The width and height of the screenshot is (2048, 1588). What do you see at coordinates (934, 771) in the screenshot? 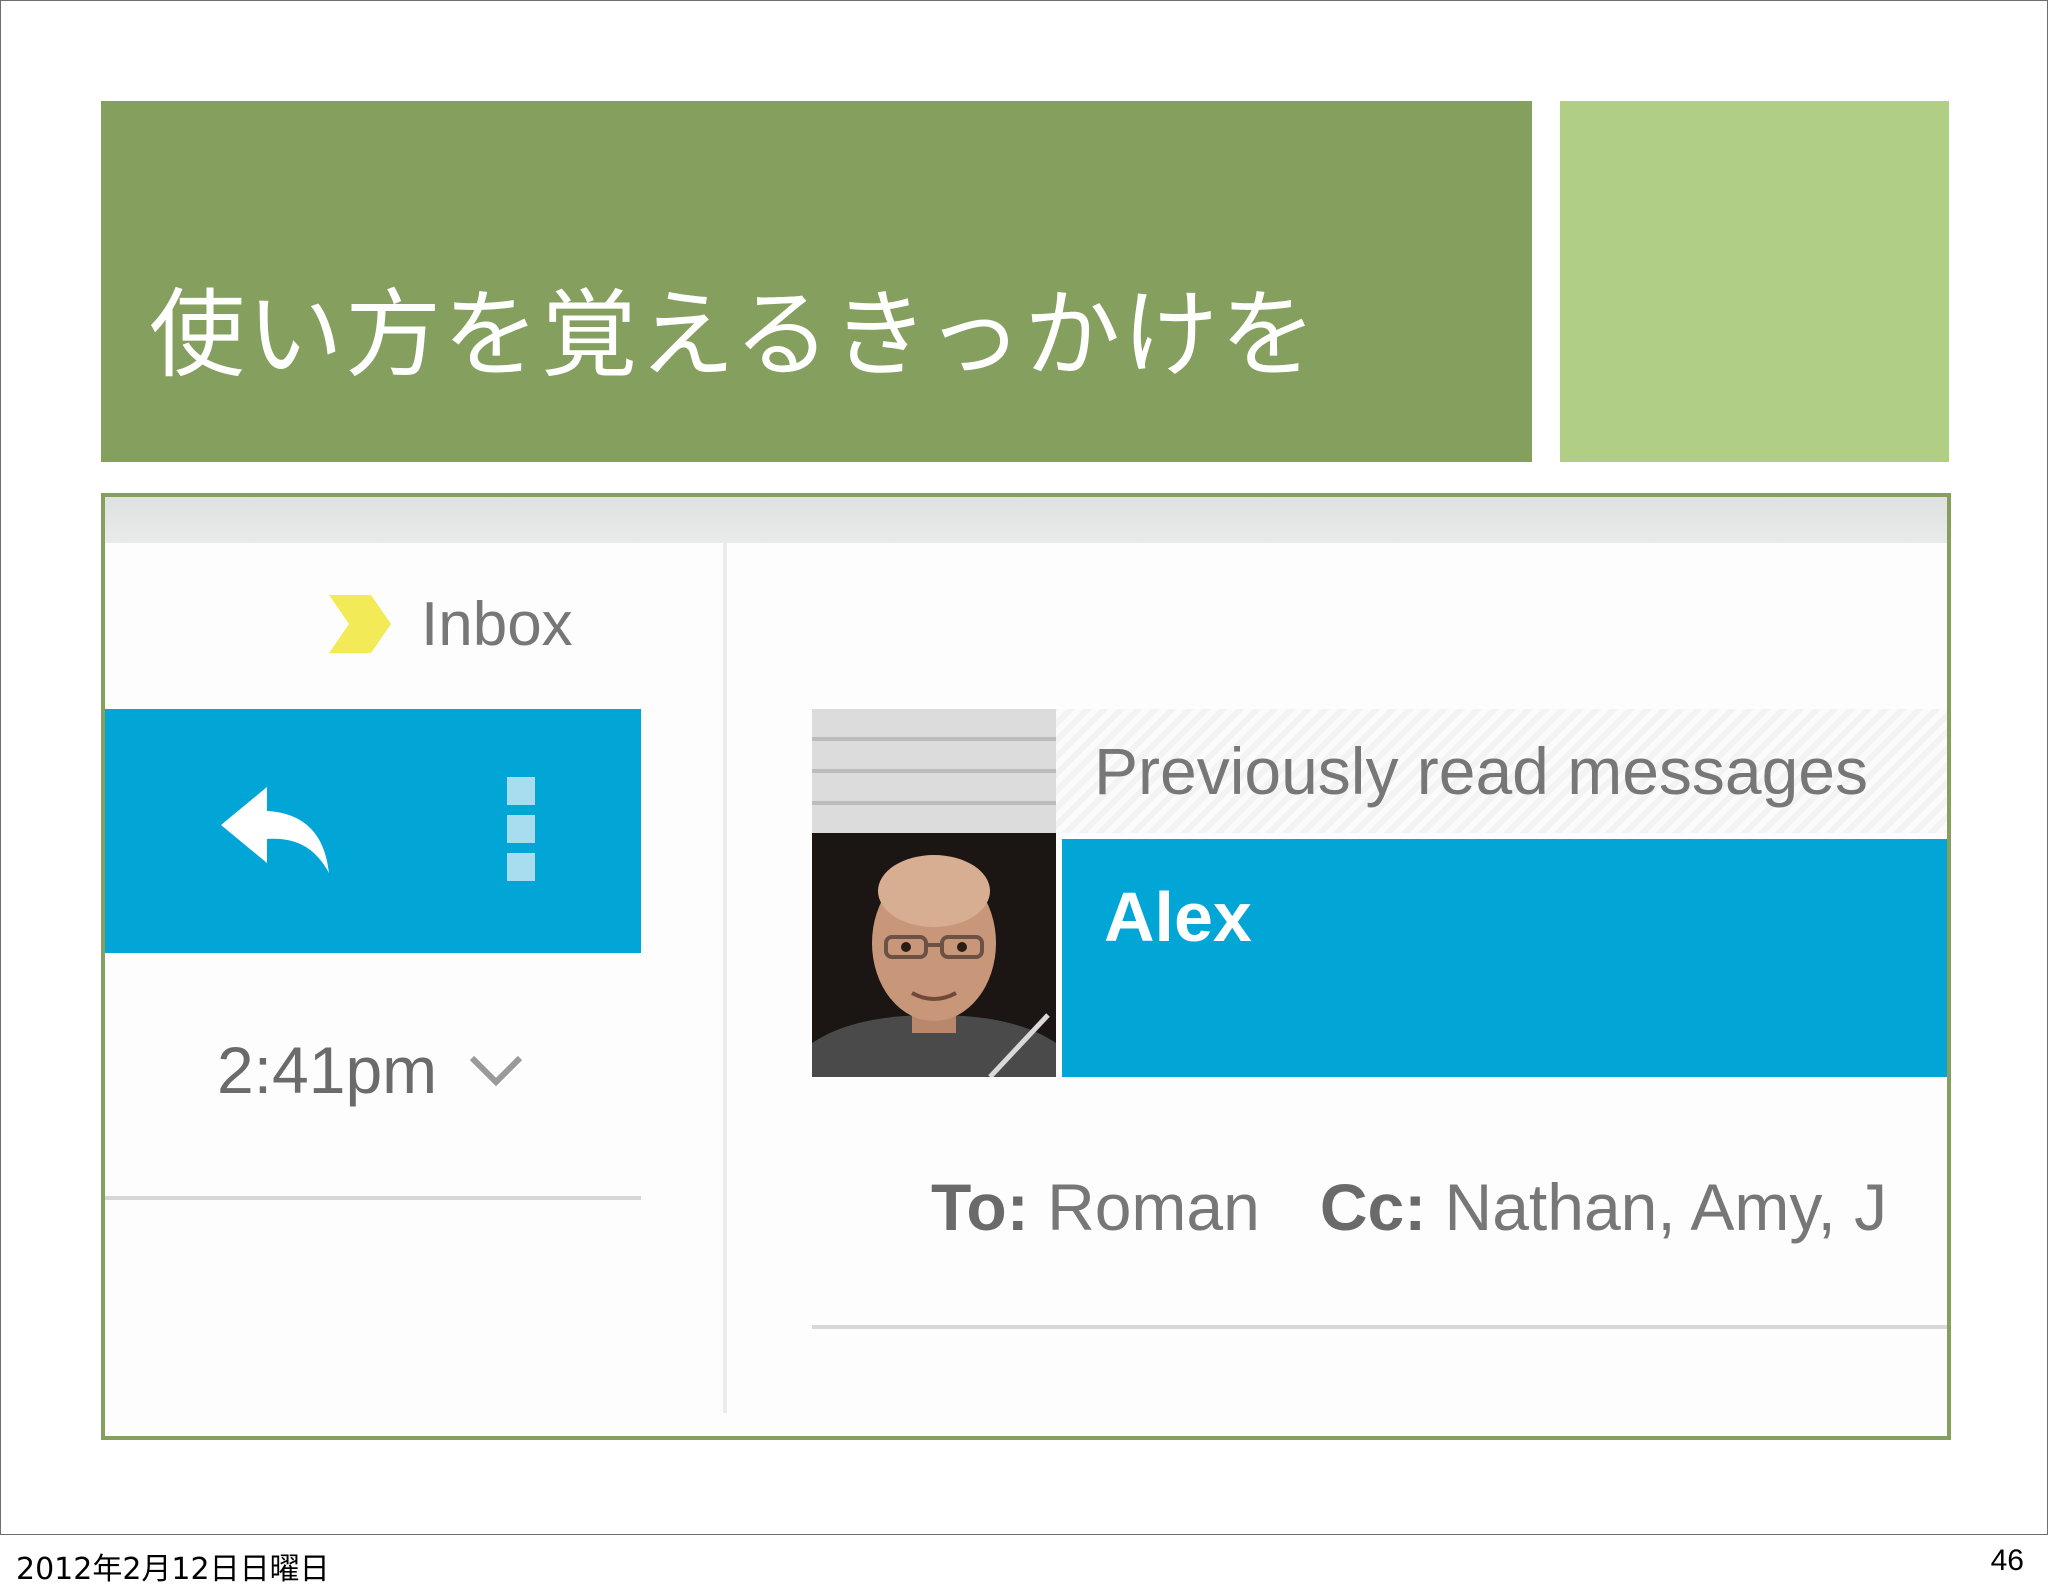
I see `stacked-messages-icon` at bounding box center [934, 771].